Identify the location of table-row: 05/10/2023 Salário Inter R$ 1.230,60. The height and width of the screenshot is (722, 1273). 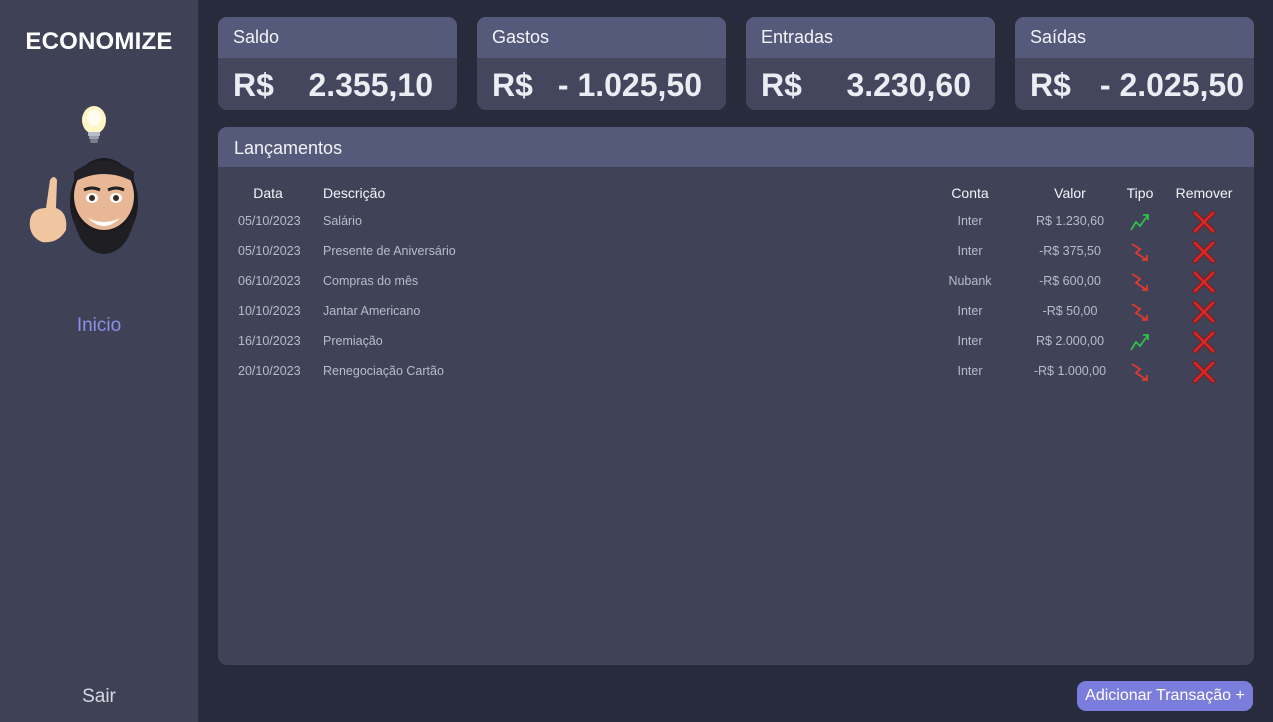
(736, 222).